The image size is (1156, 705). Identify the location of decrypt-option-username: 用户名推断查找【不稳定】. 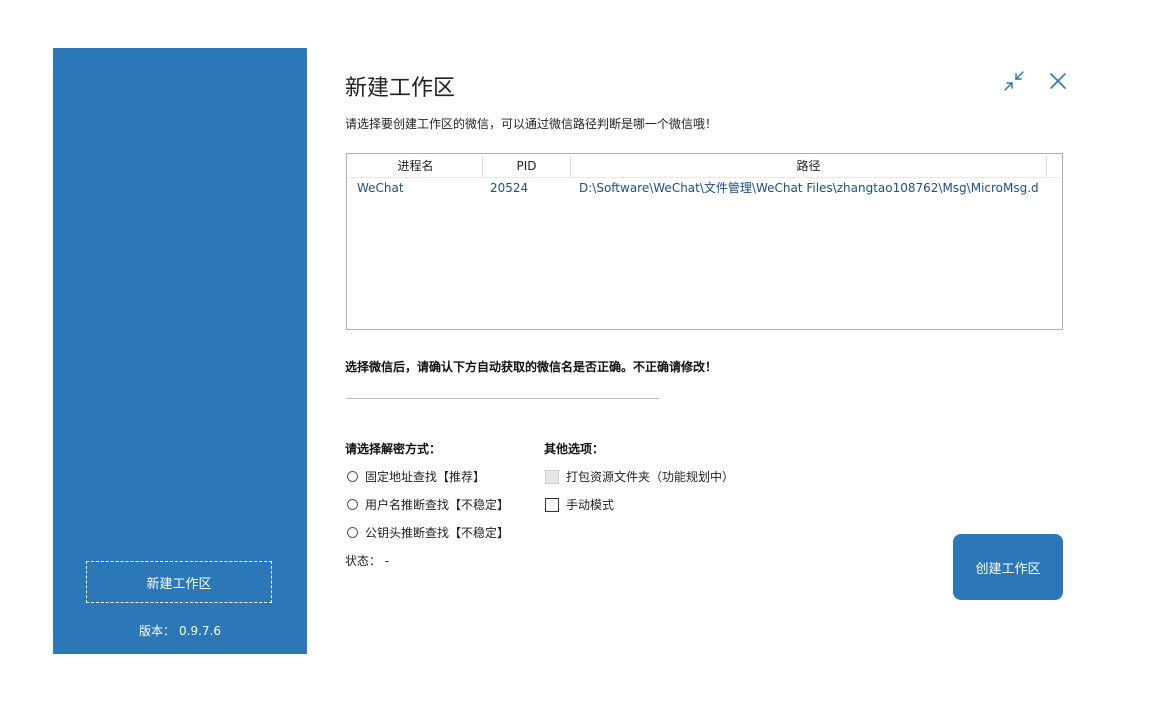
(428, 504).